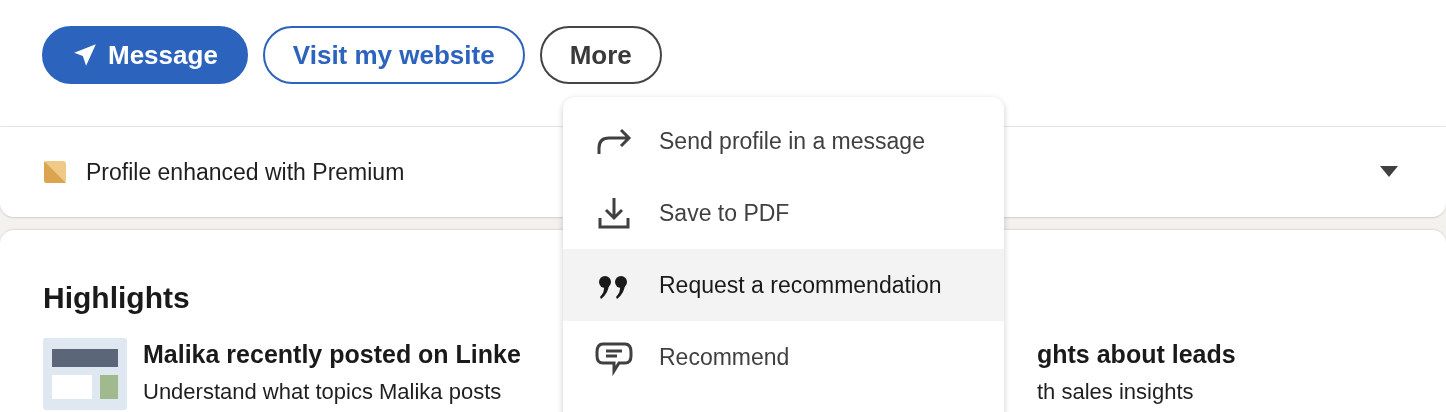 This screenshot has height=412, width=1446. What do you see at coordinates (1116, 392) in the screenshot?
I see `highlight-subtitle: th sales insights` at bounding box center [1116, 392].